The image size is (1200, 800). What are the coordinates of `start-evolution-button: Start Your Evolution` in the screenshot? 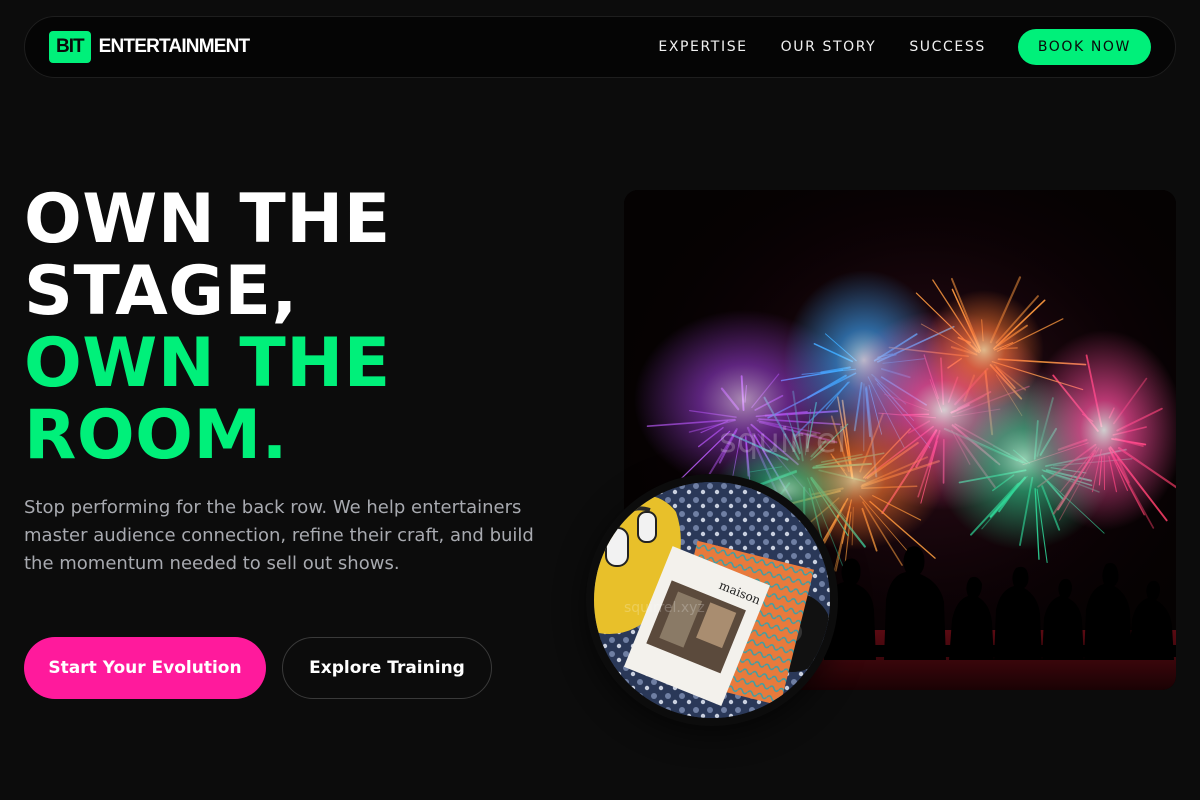 It's located at (145, 668).